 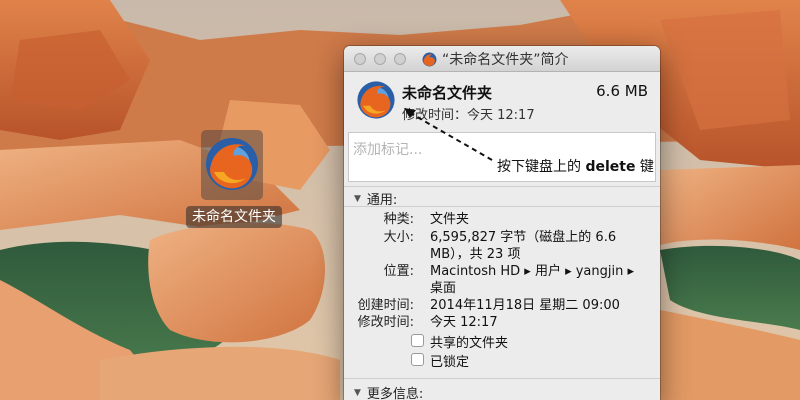 I want to click on more-info-section-toggle: ▼ 更多信息:, so click(x=388, y=391).